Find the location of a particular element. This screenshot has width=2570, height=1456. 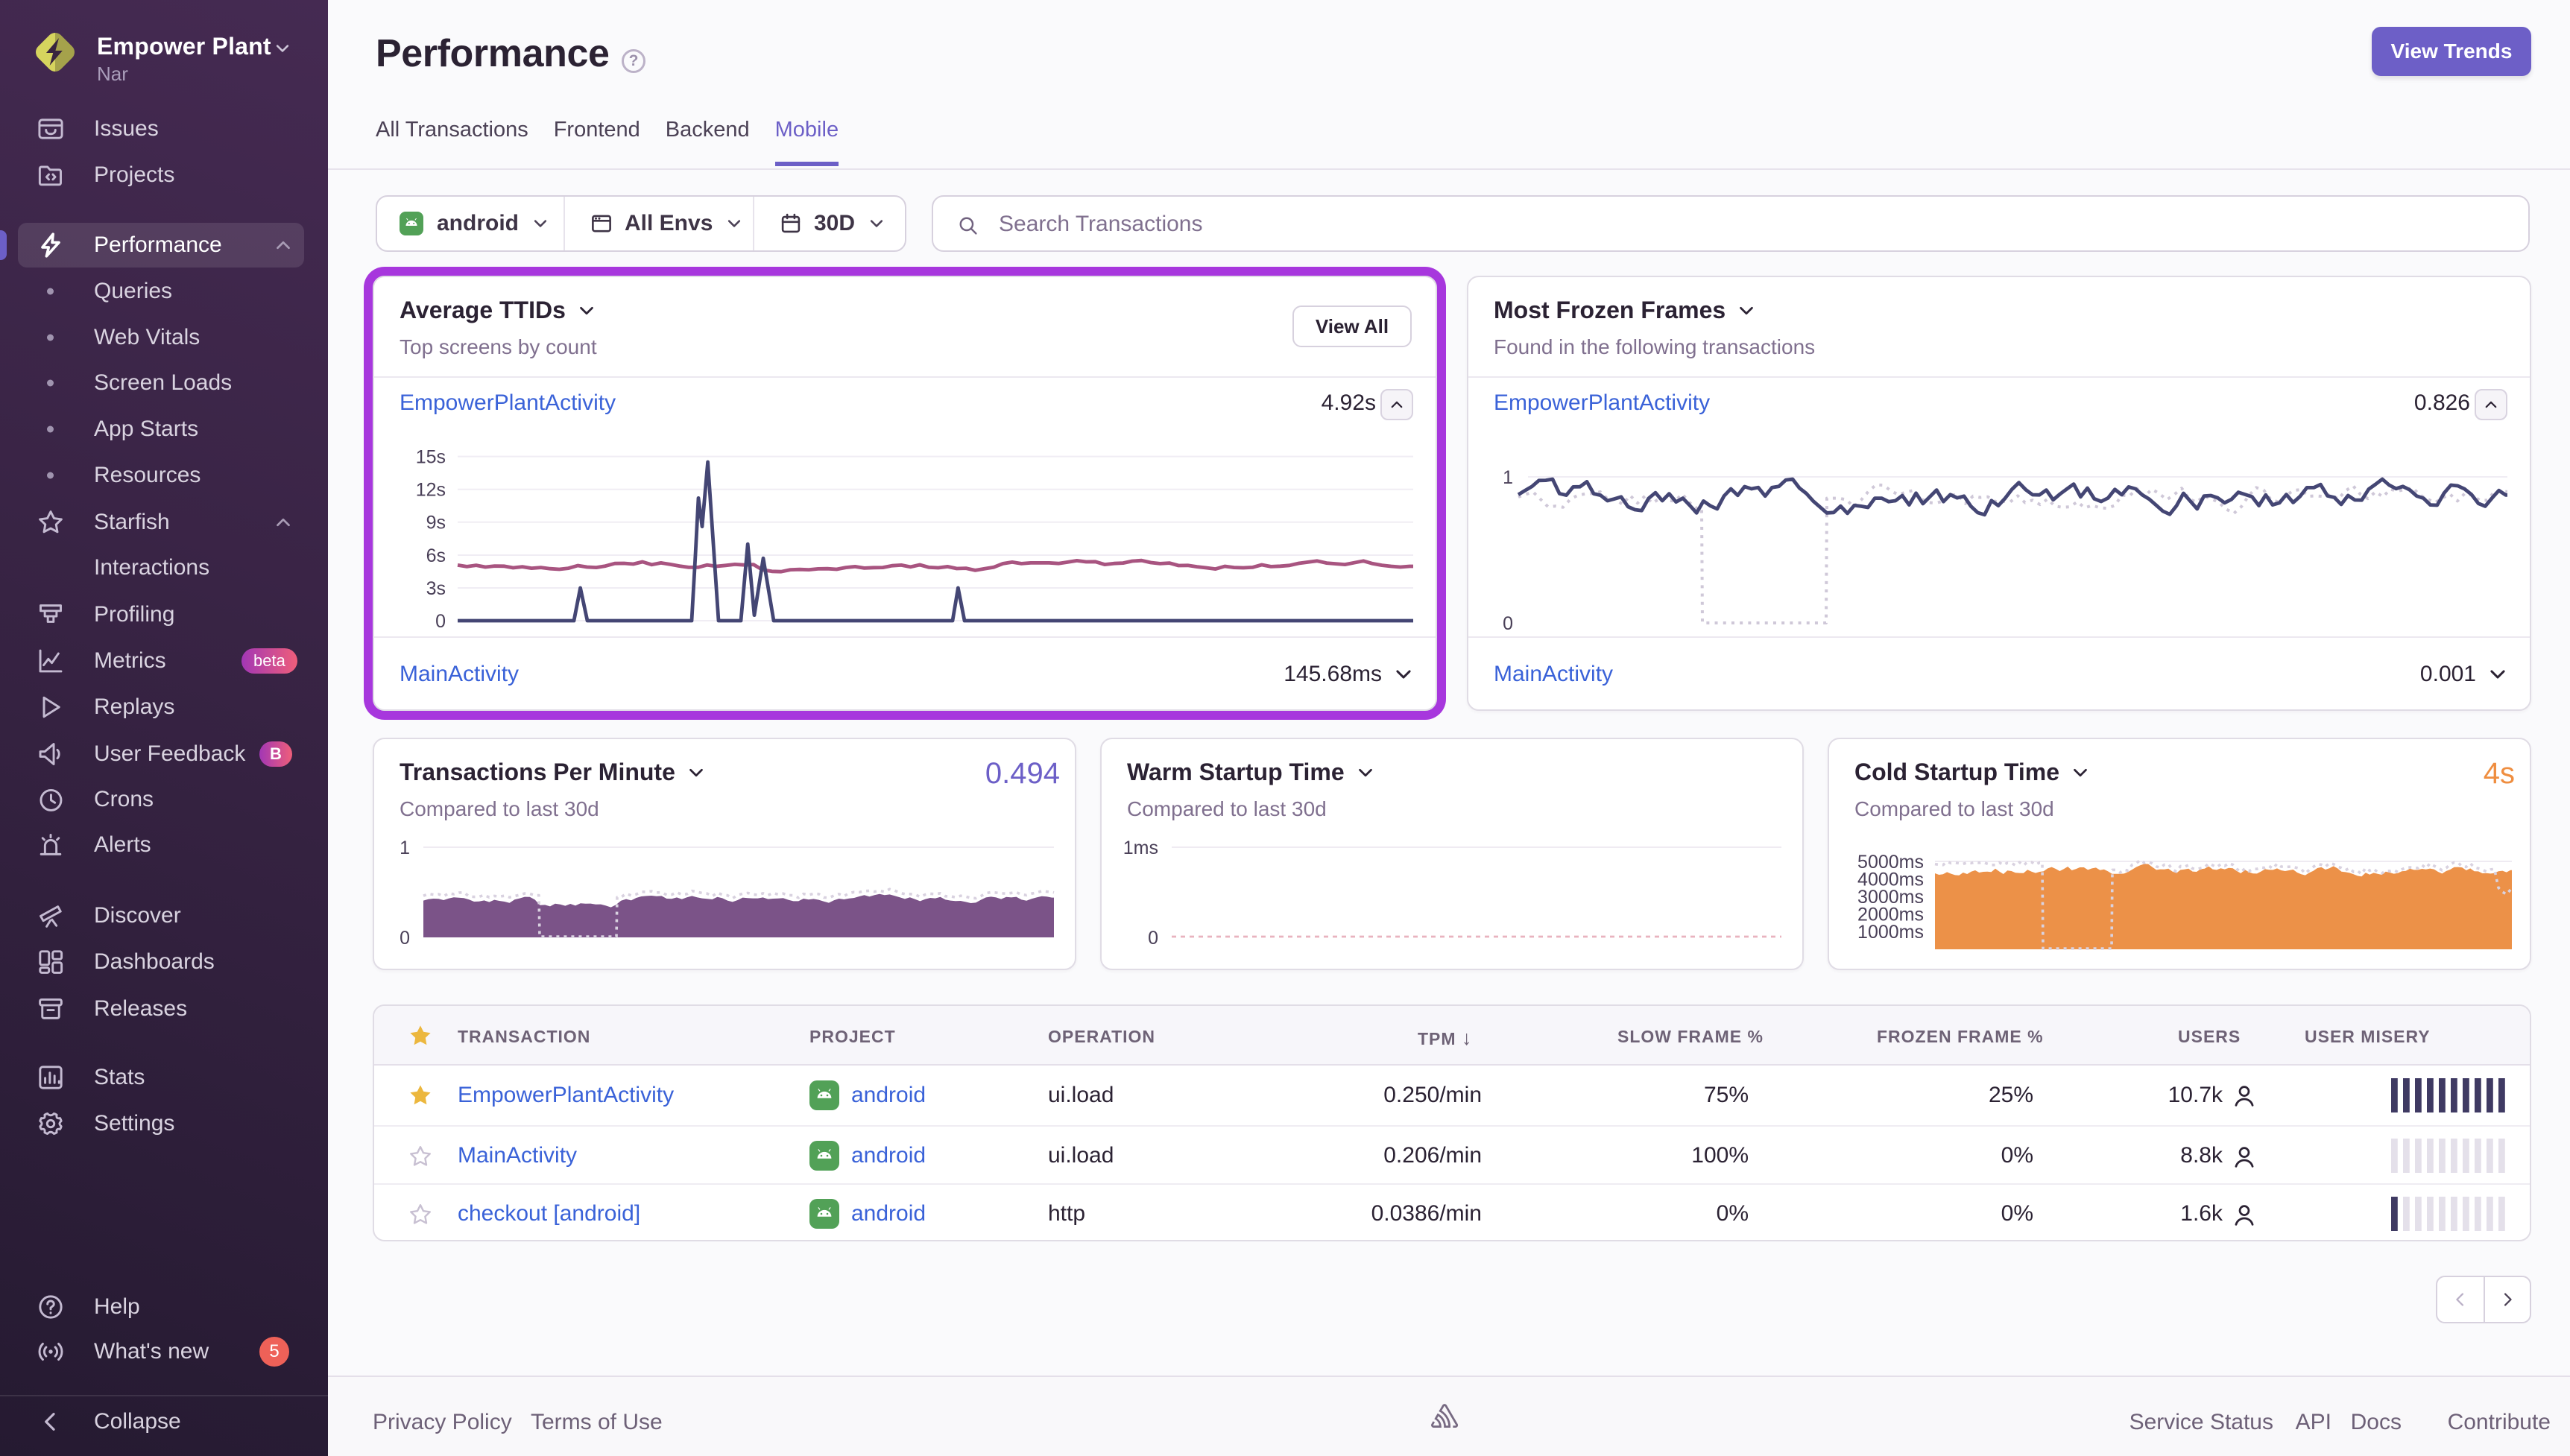

svg-text: 1000ms is located at coordinates (1890, 932).